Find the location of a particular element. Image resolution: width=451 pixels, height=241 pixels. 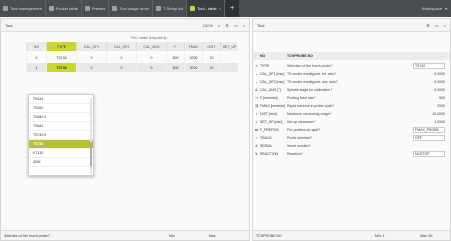

status-min: Min: 1 is located at coordinates (380, 235).